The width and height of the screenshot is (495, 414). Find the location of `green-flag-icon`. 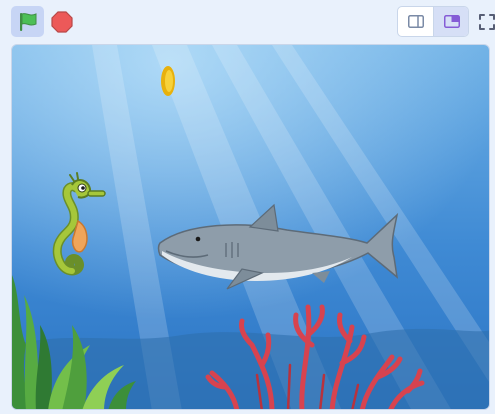

green-flag-icon is located at coordinates (27, 21).